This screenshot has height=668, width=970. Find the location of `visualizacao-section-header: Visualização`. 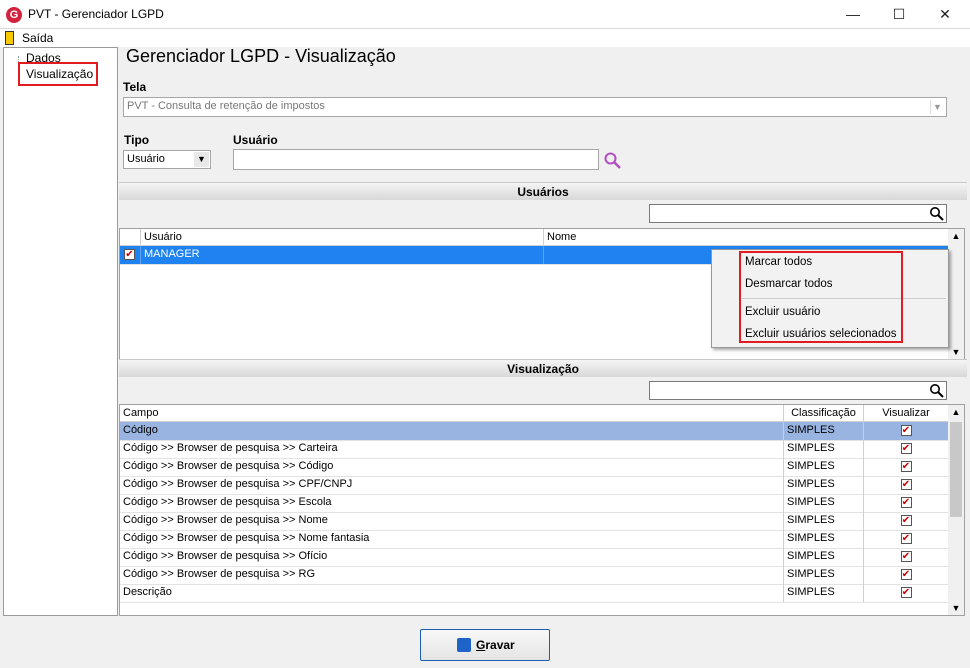

visualizacao-section-header: Visualização is located at coordinates (543, 368).